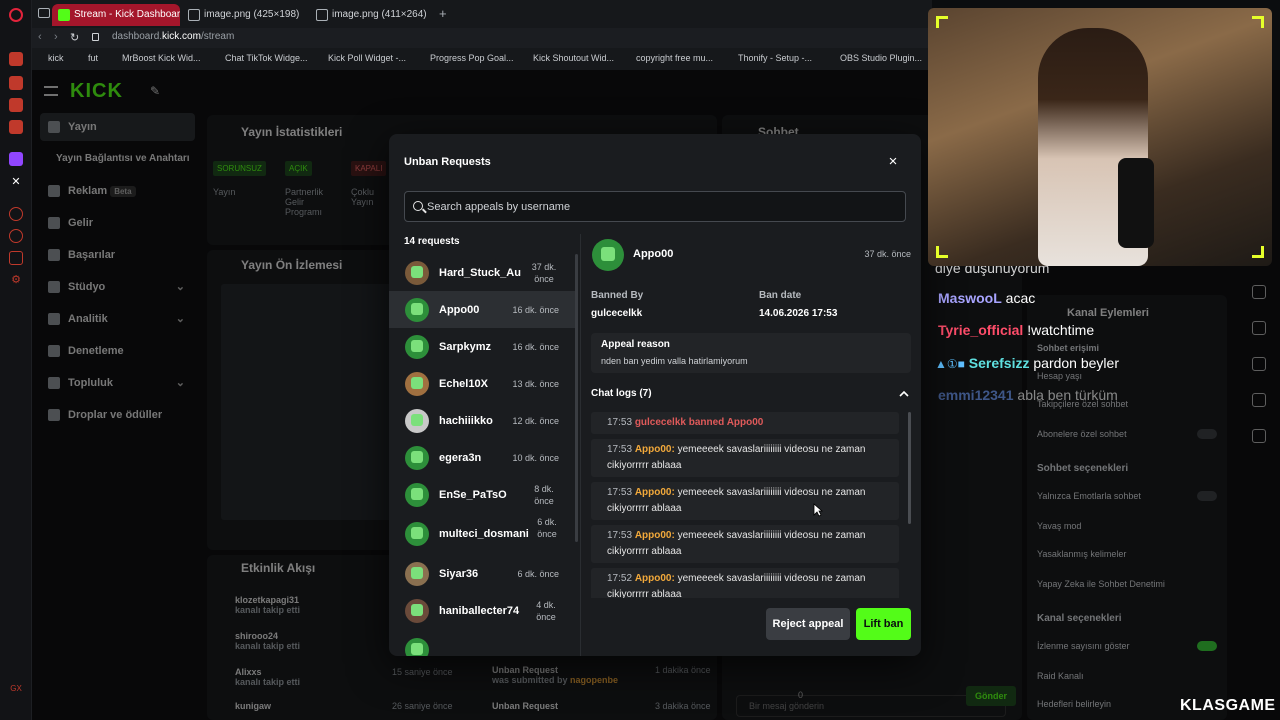 Image resolution: width=1280 pixels, height=720 pixels. I want to click on unban-feed-sub: was submitted by, so click(531, 680).